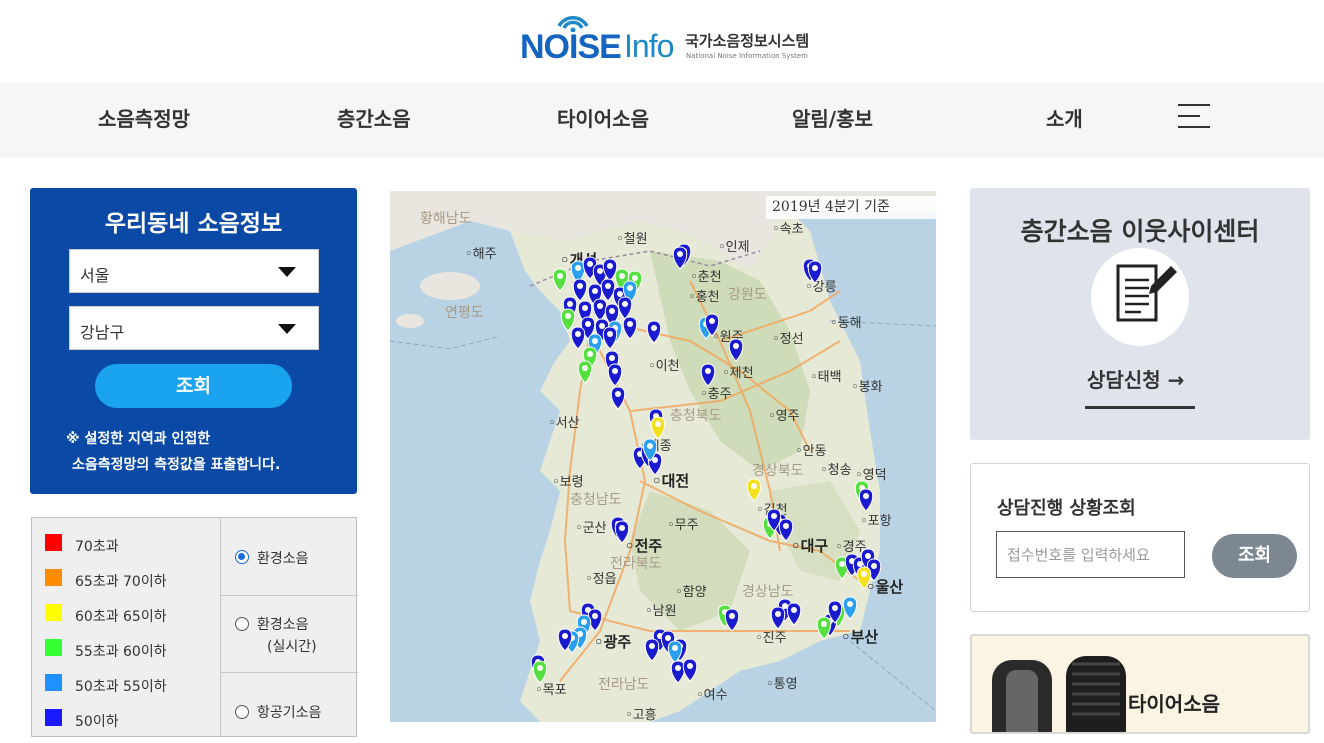 The image size is (1324, 743). I want to click on document-pen-icon, so click(1140, 297).